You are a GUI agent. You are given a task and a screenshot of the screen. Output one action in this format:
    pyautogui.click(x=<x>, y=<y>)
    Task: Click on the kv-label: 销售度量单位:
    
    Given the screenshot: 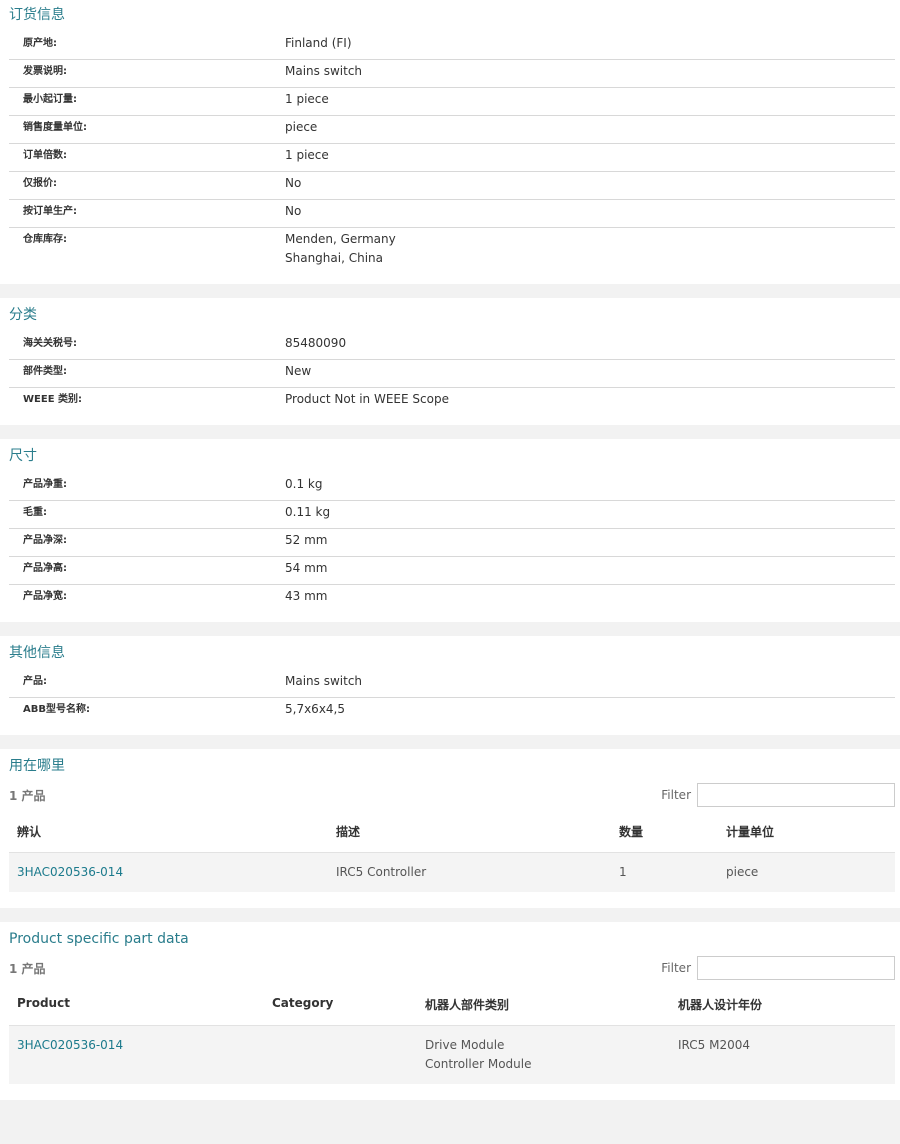 What is the action you would take?
    pyautogui.click(x=55, y=127)
    